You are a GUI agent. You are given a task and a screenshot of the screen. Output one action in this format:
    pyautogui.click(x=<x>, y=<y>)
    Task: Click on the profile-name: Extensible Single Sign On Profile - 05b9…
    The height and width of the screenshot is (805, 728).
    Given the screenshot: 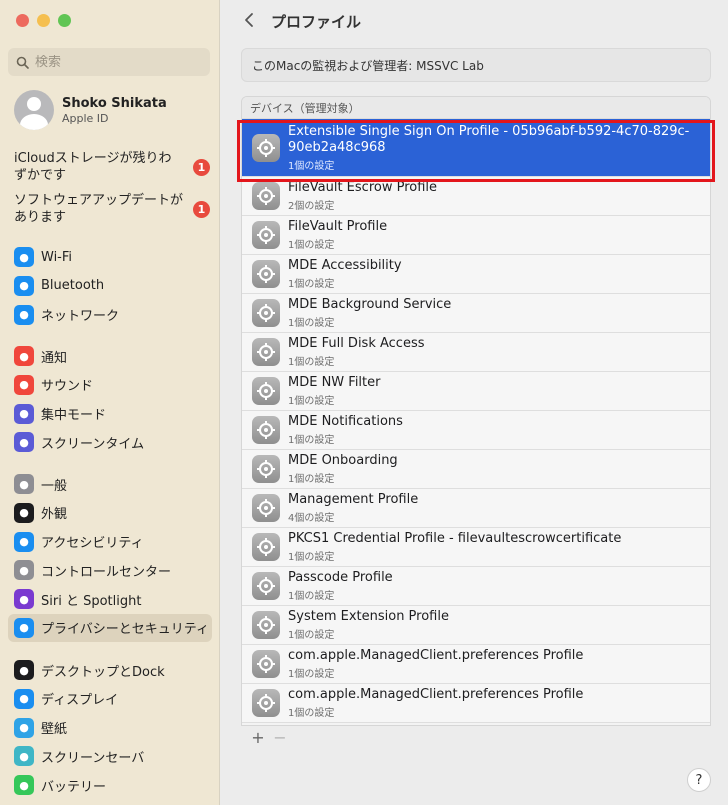 What is the action you would take?
    pyautogui.click(x=489, y=139)
    